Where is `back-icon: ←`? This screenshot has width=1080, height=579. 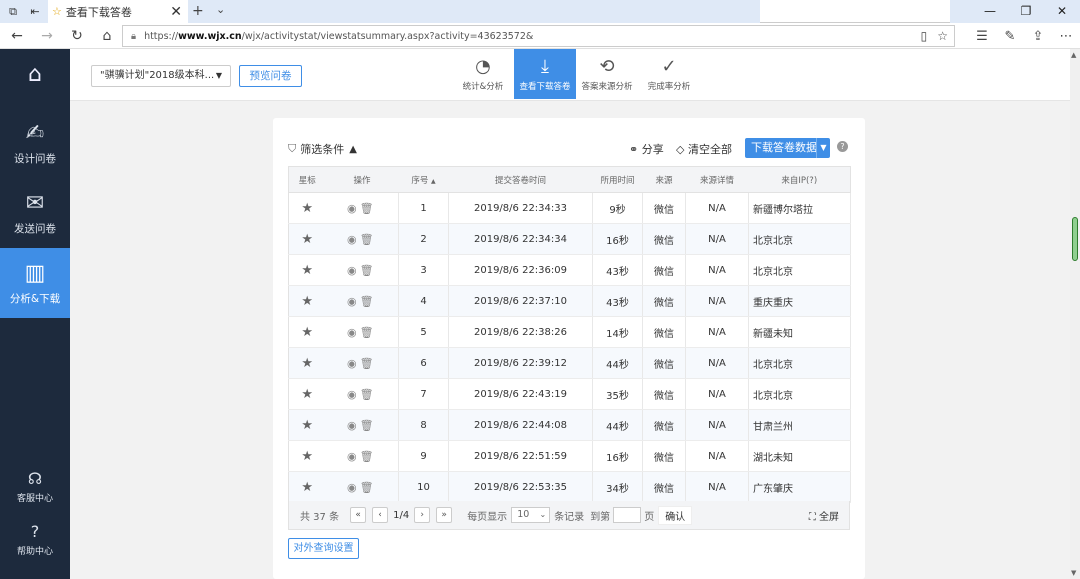 back-icon: ← is located at coordinates (17, 36).